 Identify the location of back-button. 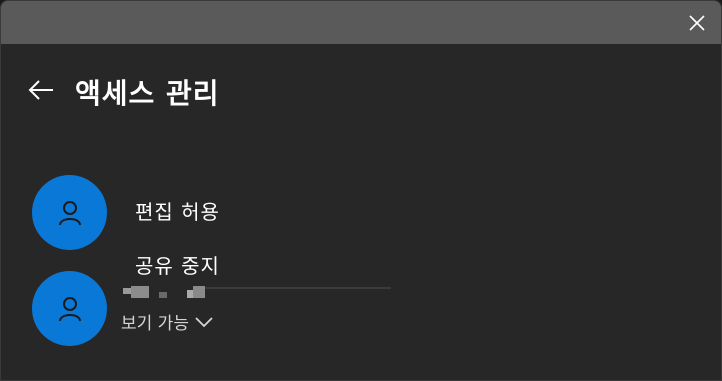
(41, 90).